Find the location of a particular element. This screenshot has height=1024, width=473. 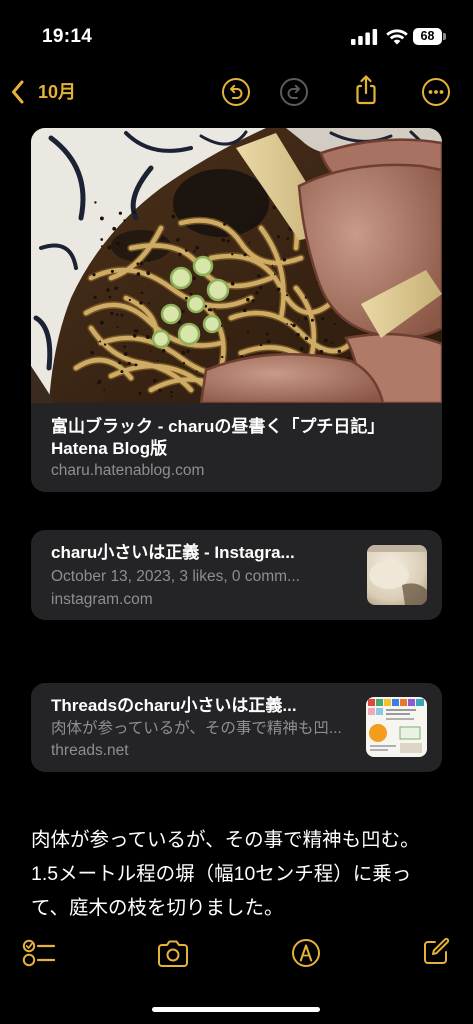

battery-level: 68 is located at coordinates (427, 36).